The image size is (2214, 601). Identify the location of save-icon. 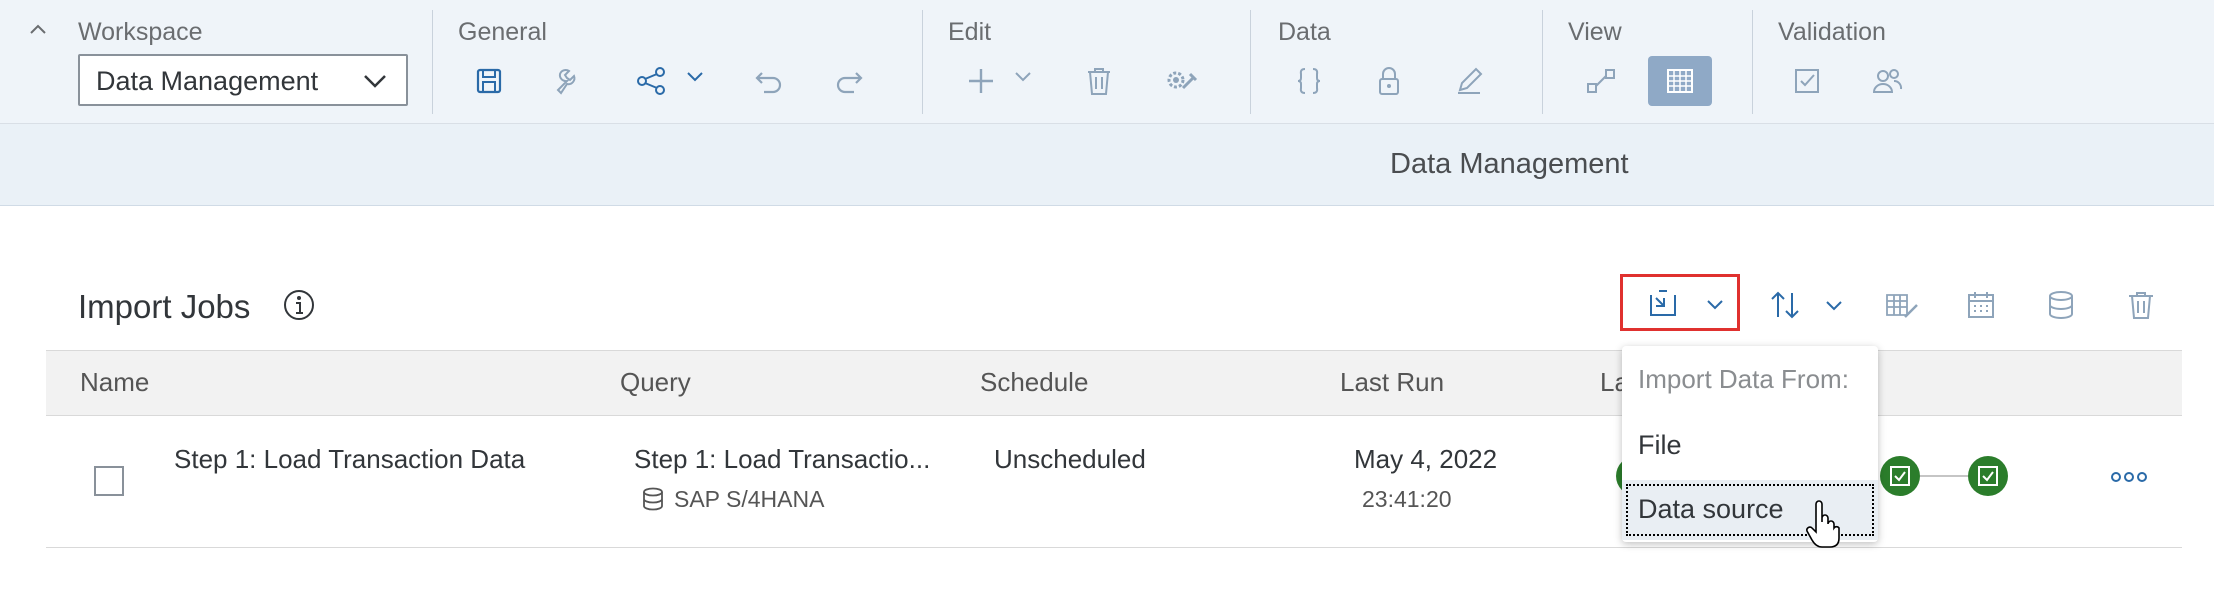
(489, 81).